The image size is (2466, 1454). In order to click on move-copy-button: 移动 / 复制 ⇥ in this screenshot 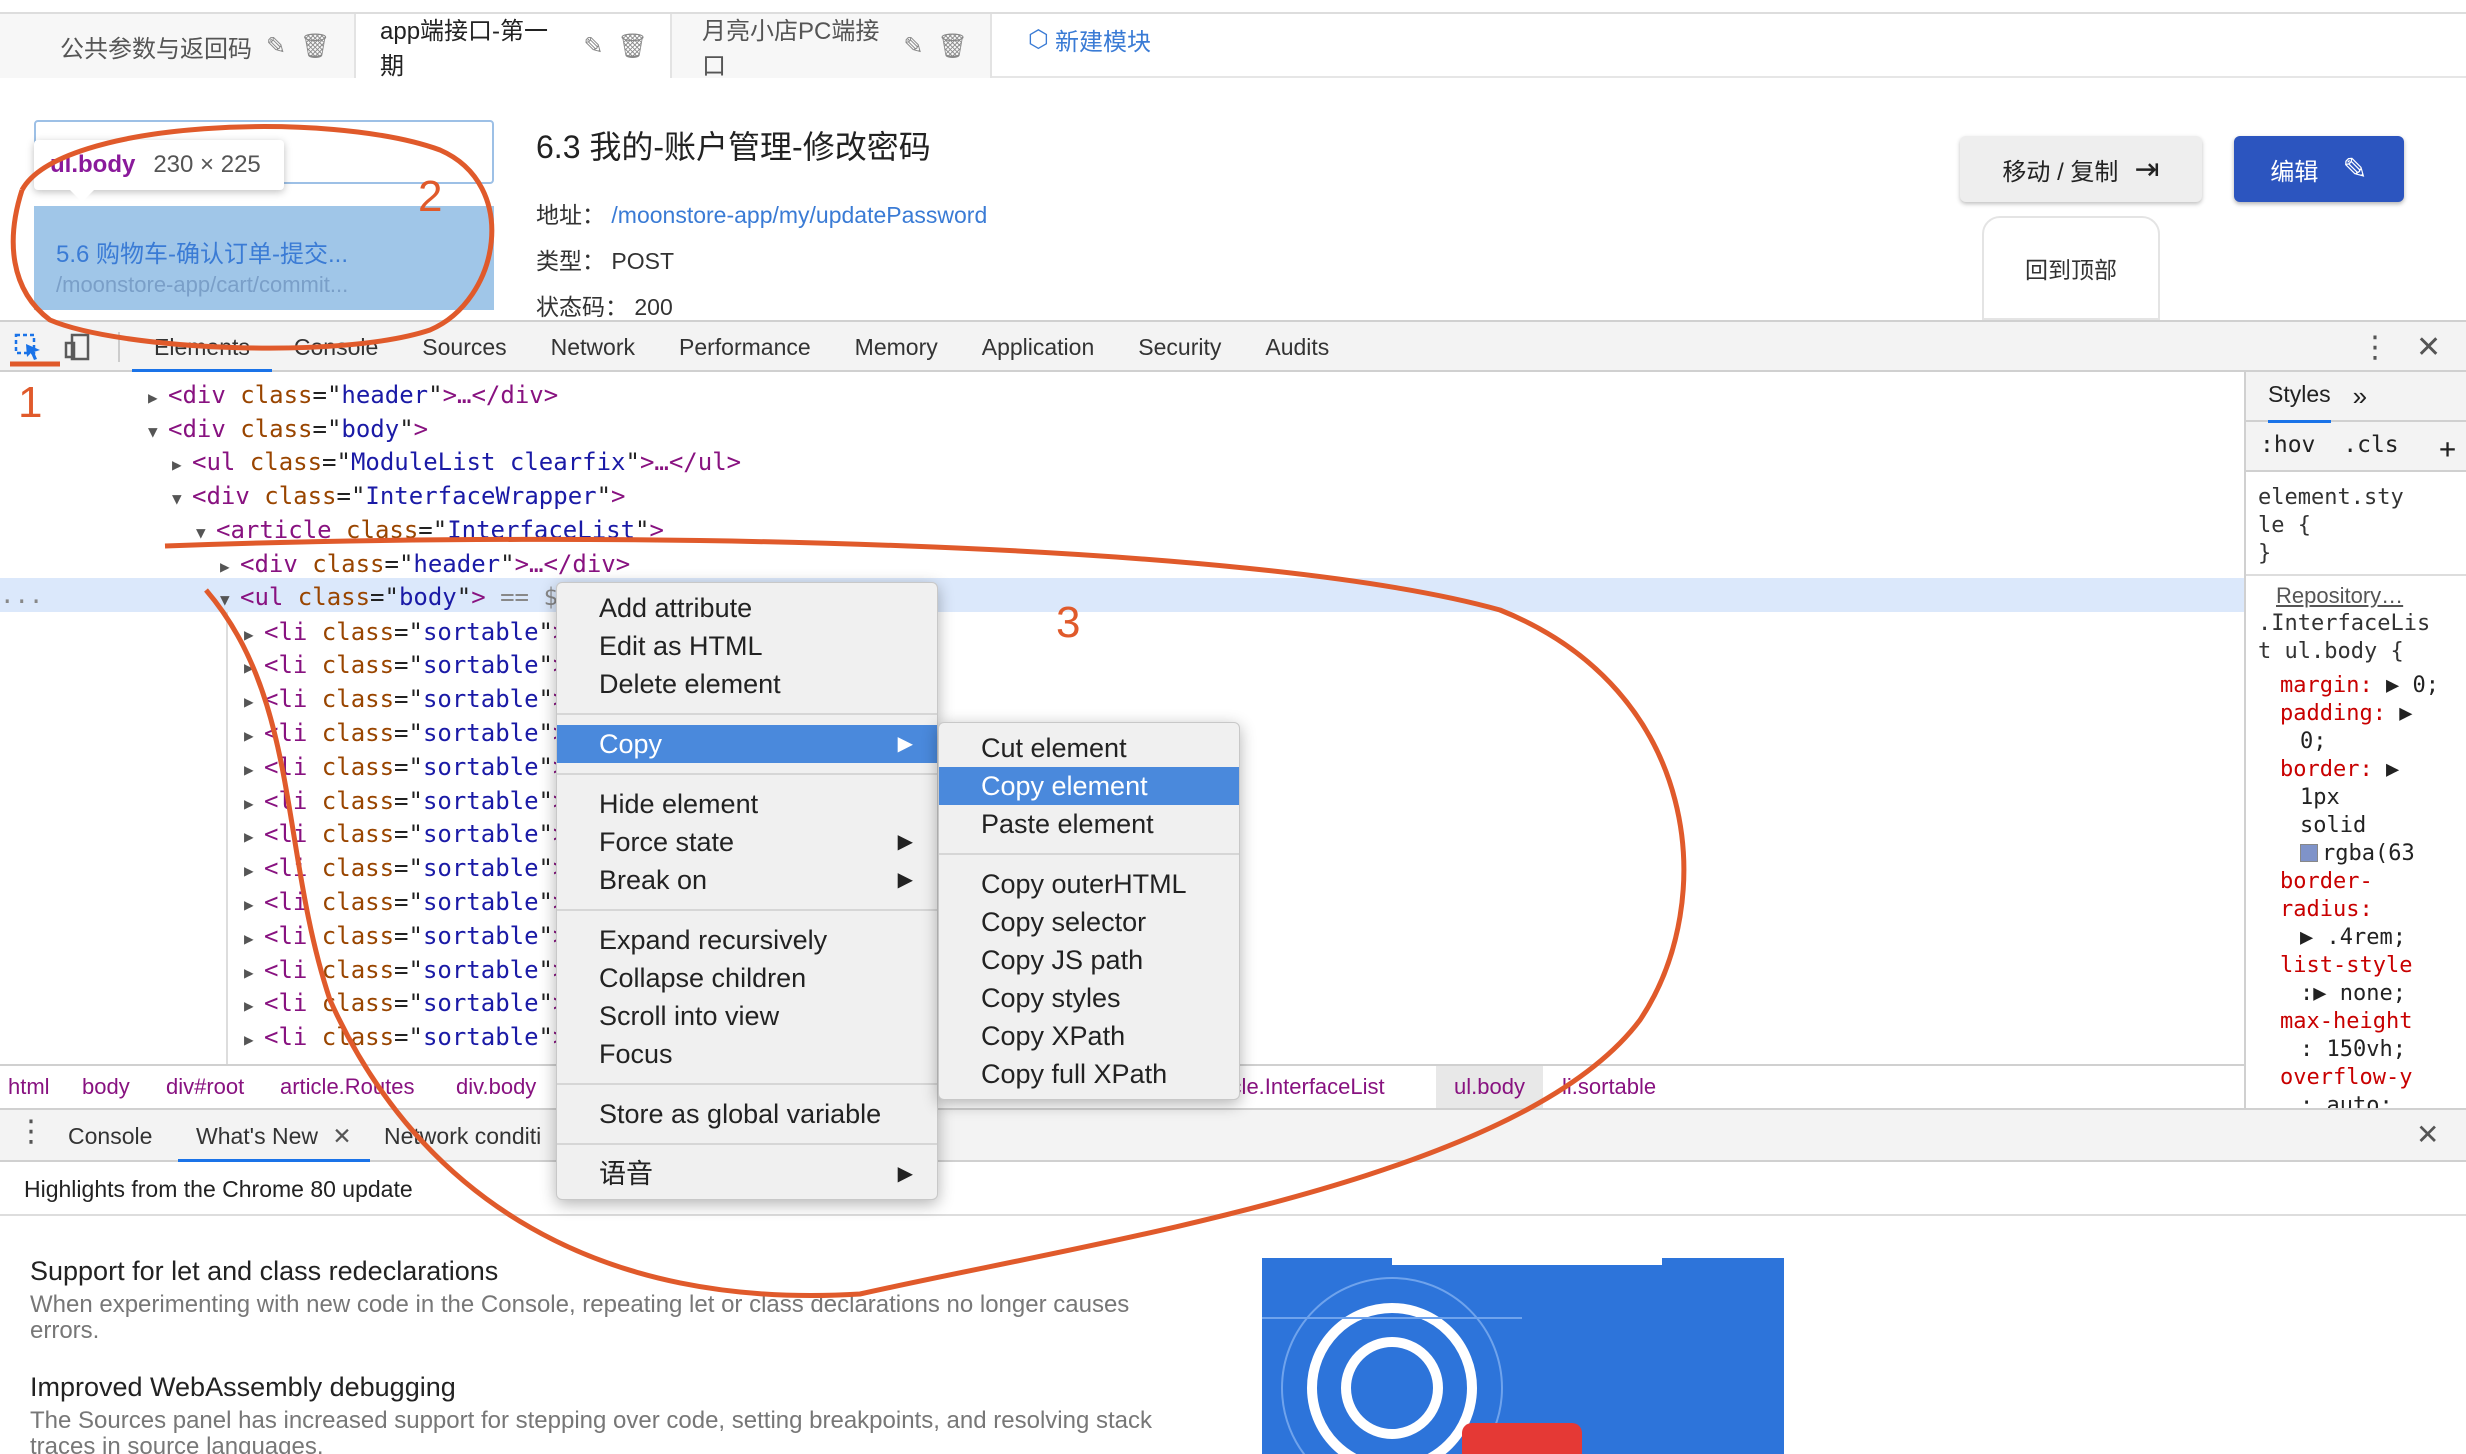, I will do `click(2081, 169)`.